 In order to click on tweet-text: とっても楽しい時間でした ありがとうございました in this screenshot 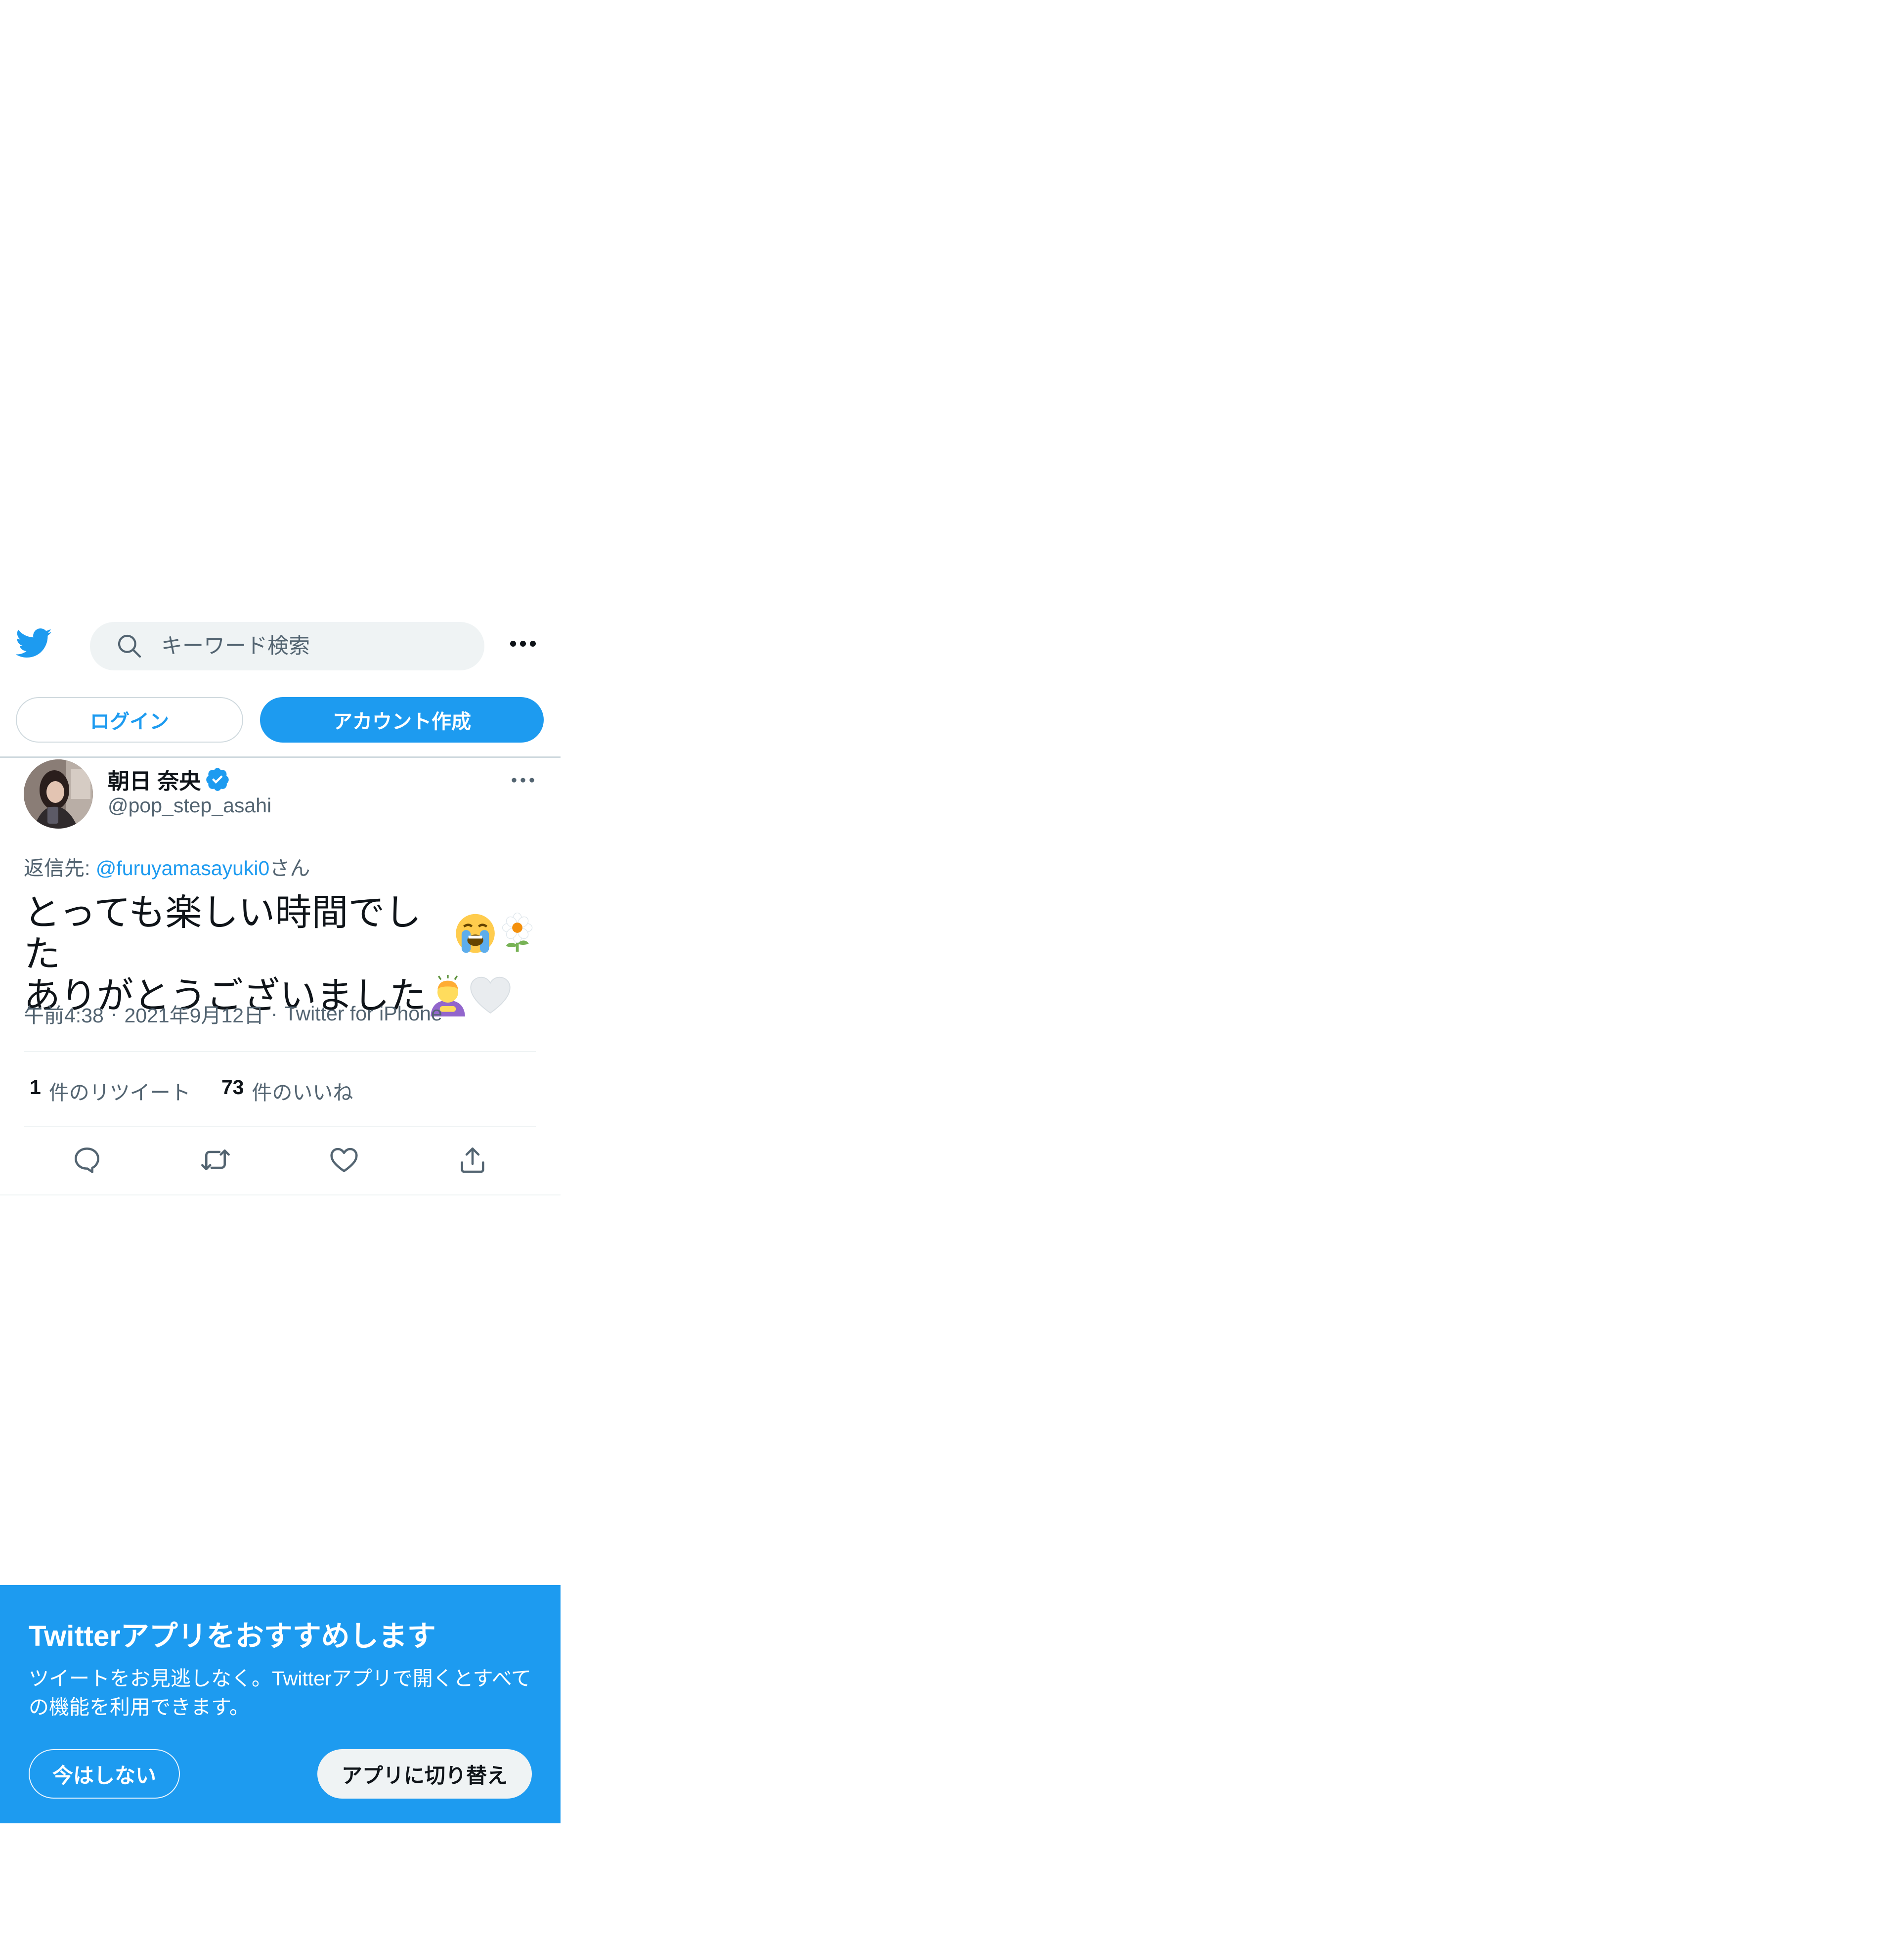, I will do `click(281, 954)`.